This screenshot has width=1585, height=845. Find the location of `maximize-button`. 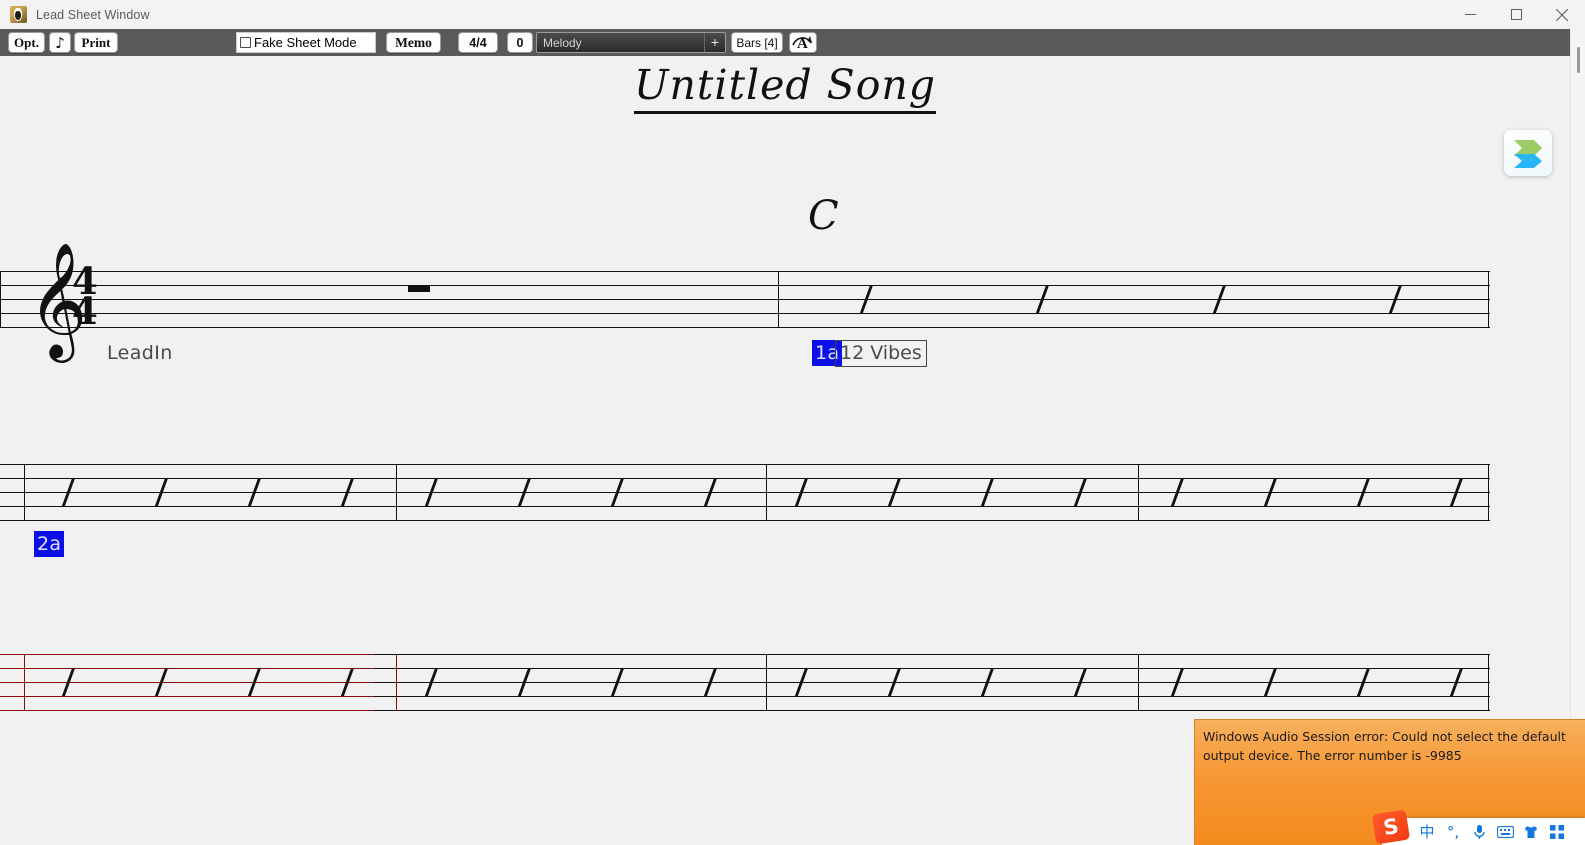

maximize-button is located at coordinates (1516, 14).